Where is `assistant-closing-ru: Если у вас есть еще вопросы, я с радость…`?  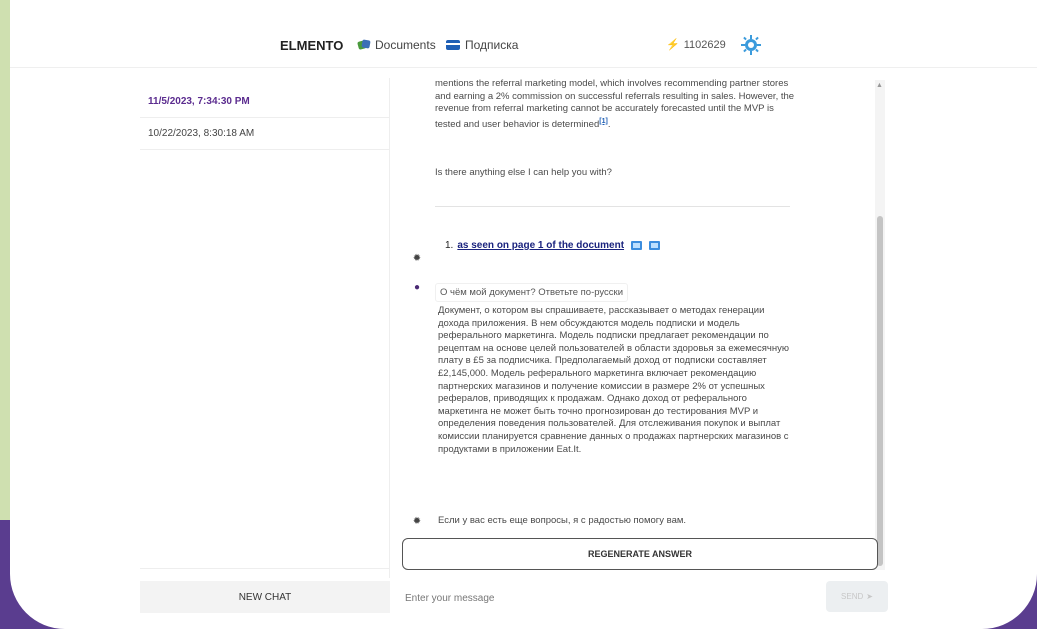
assistant-closing-ru: Если у вас есть еще вопросы, я с радость… is located at coordinates (562, 520).